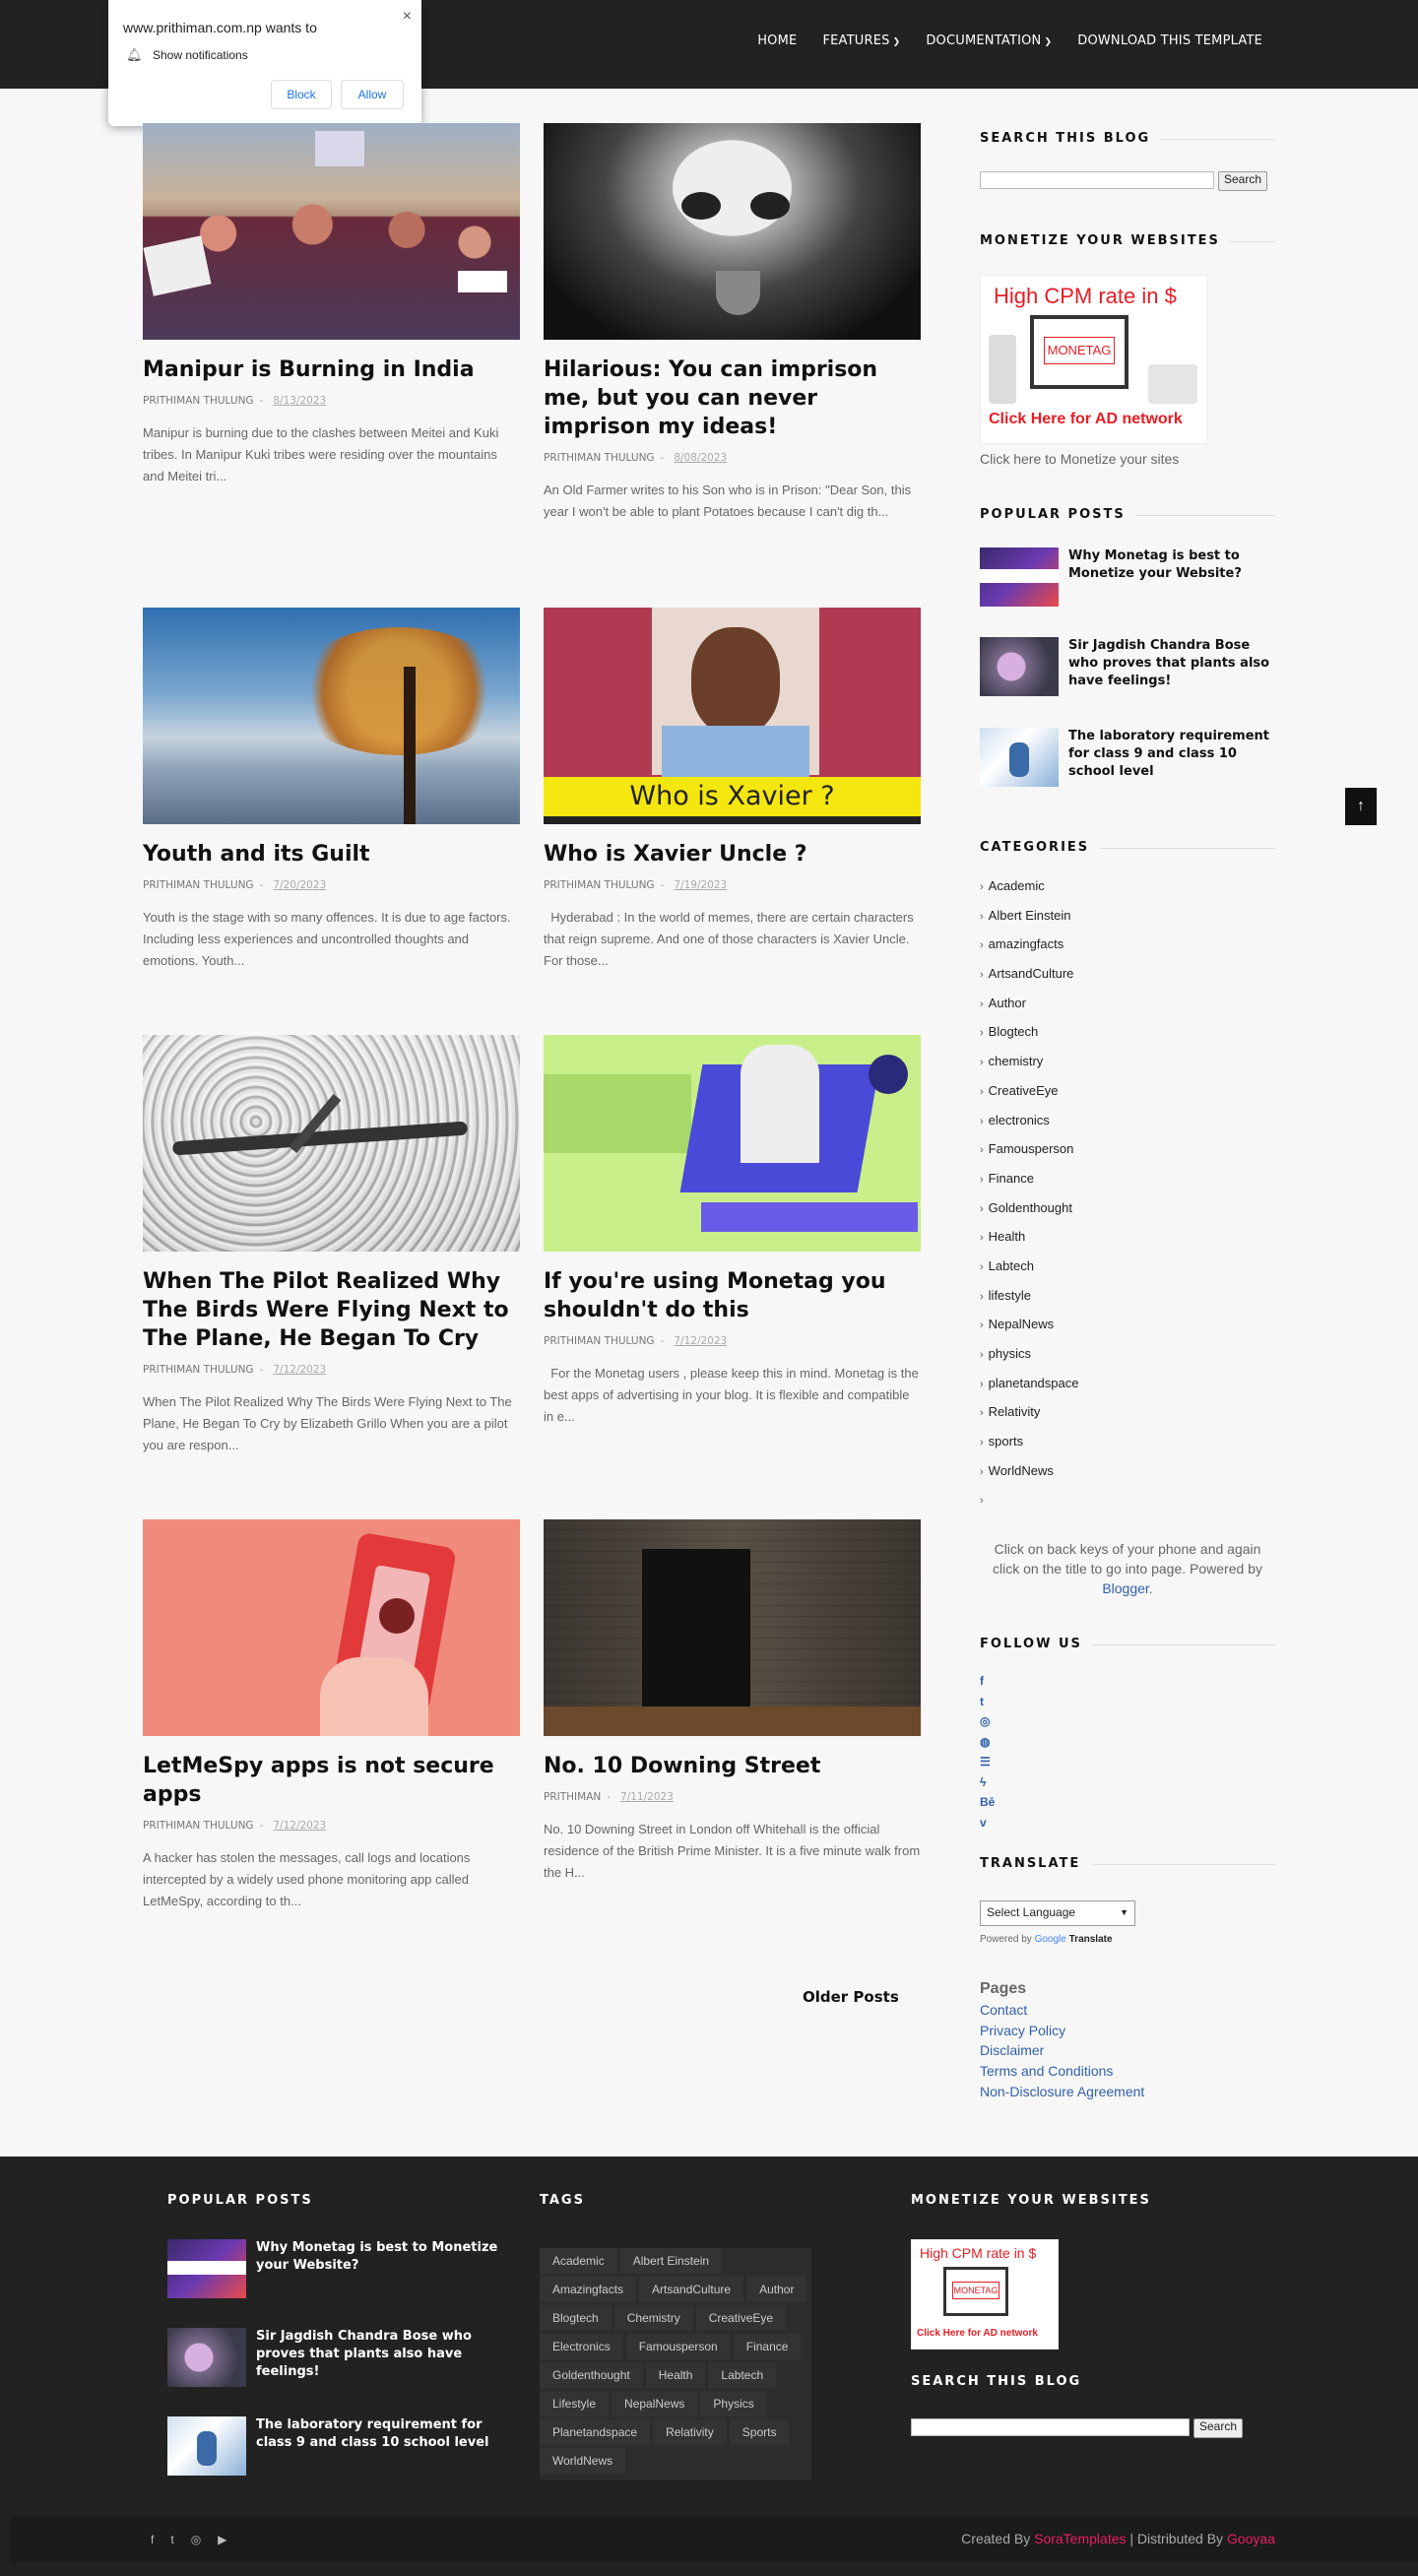  Describe the element at coordinates (1029, 1328) in the screenshot. I see `category-link: › NepalNews` at that location.